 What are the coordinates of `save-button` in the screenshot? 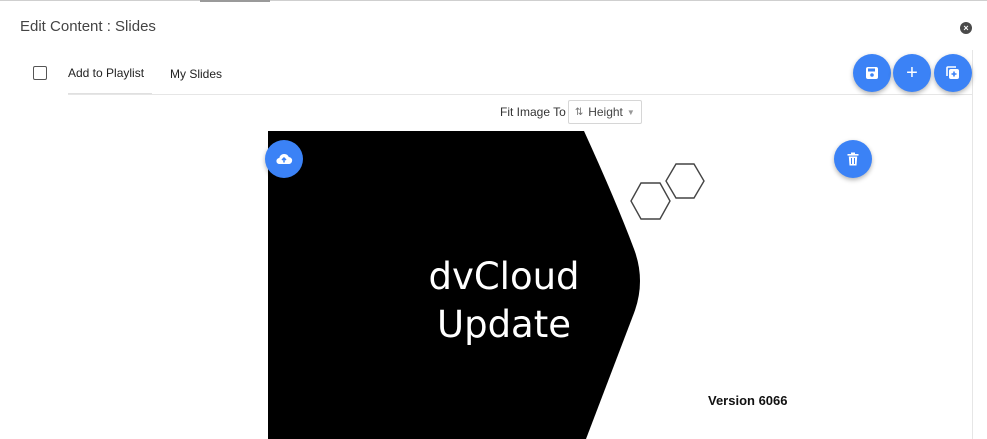 It's located at (872, 73).